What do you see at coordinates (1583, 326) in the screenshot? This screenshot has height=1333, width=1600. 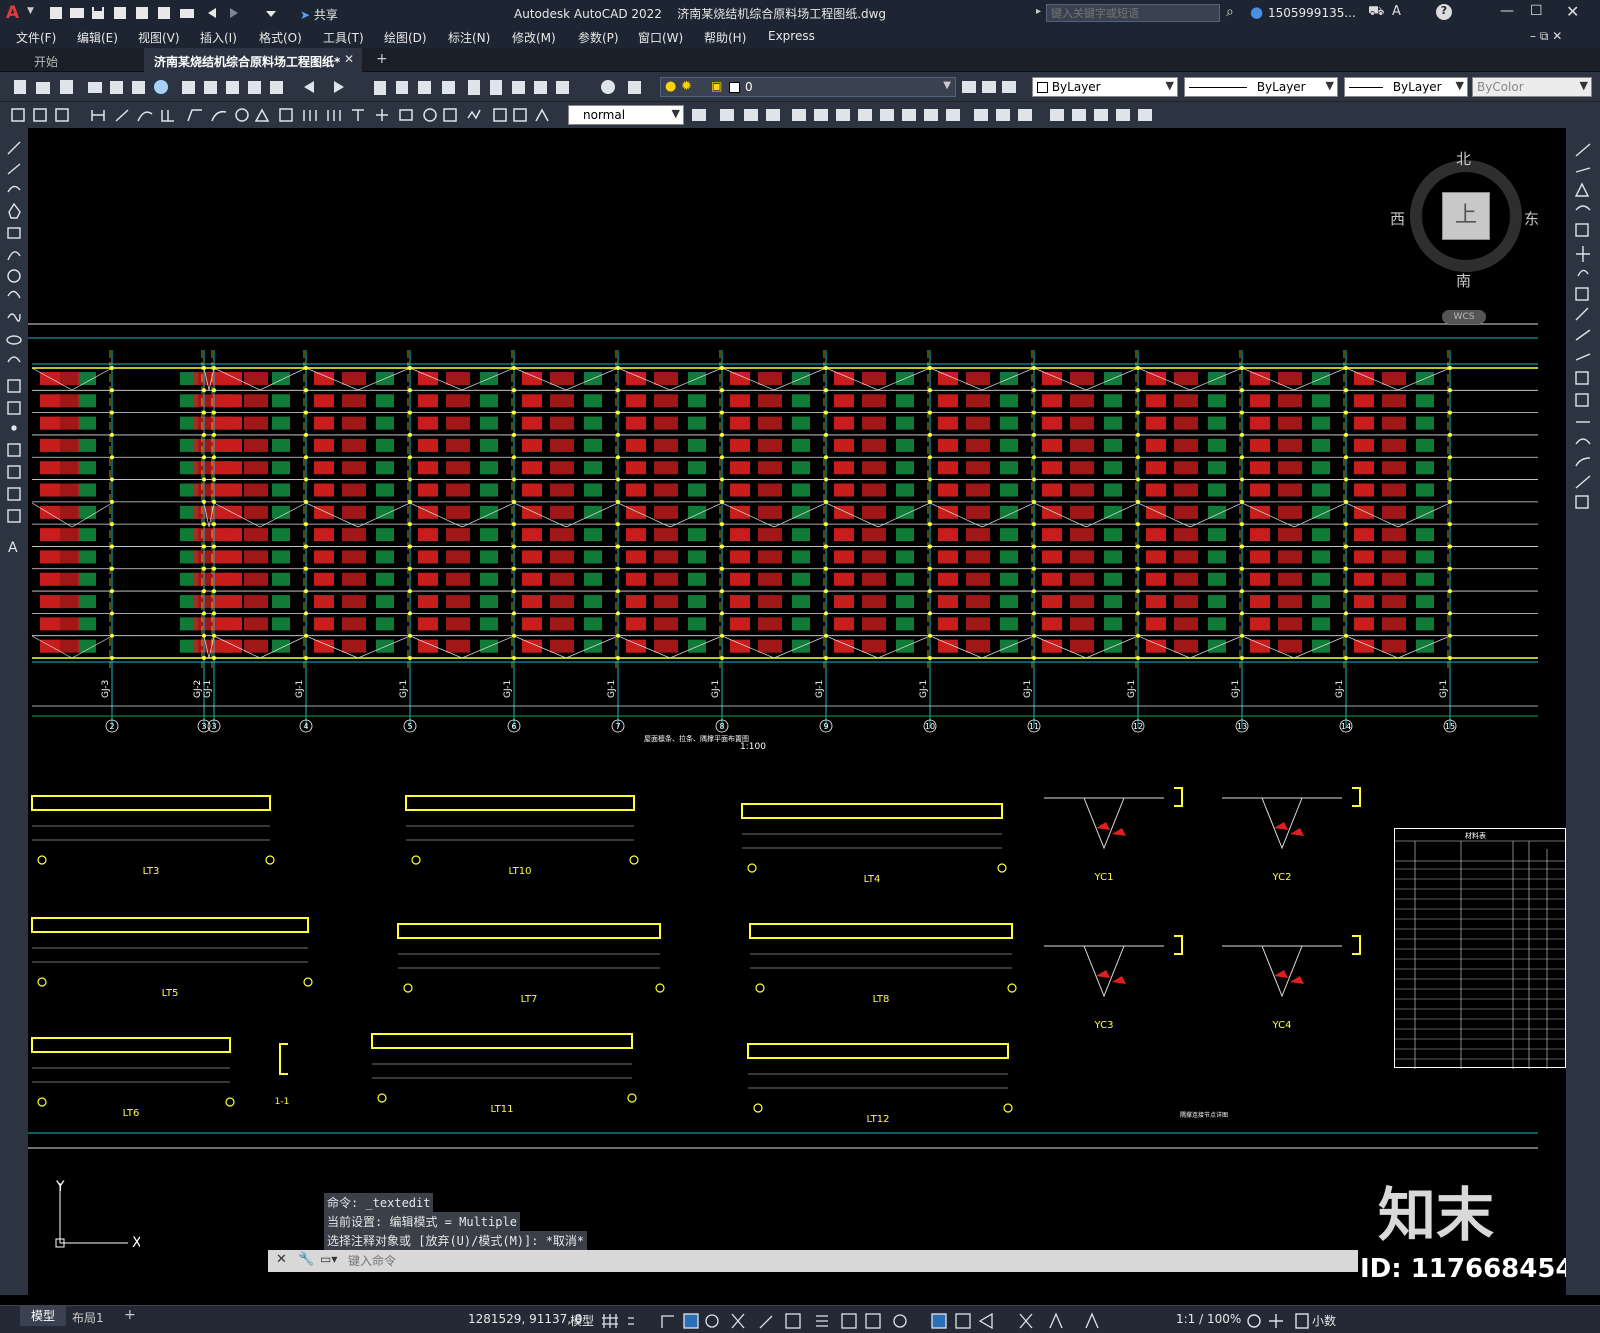 I see `modify-side-icons` at bounding box center [1583, 326].